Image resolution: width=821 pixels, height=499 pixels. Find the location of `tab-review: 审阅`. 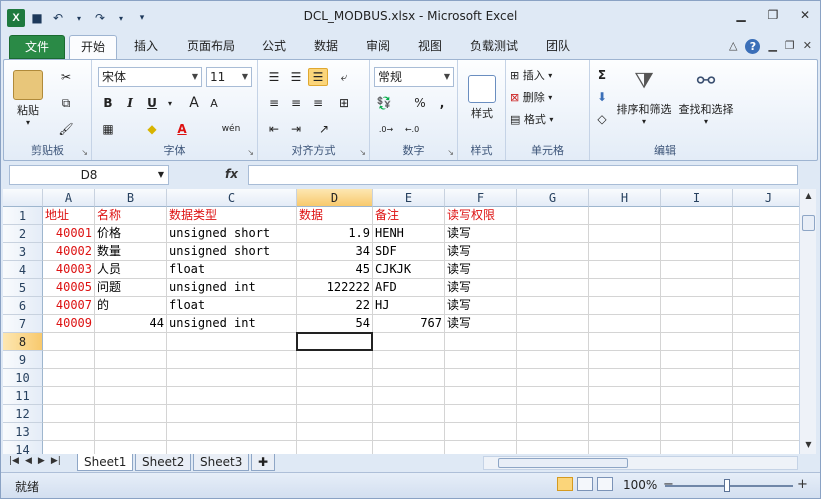

tab-review: 审阅 is located at coordinates (378, 47).